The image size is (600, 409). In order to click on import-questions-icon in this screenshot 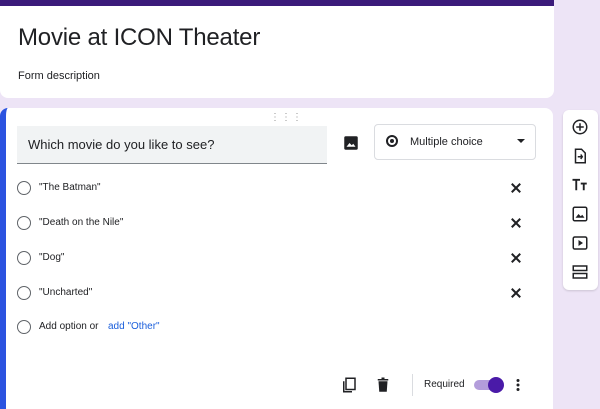, I will do `click(580, 156)`.